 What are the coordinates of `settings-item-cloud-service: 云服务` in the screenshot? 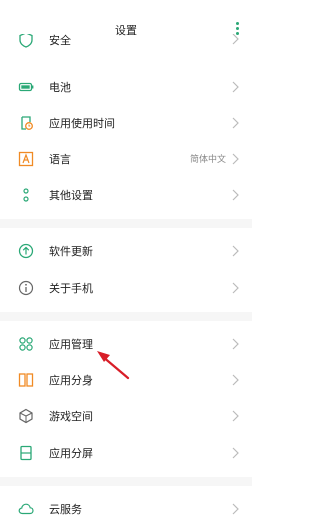 It's located at (126, 509).